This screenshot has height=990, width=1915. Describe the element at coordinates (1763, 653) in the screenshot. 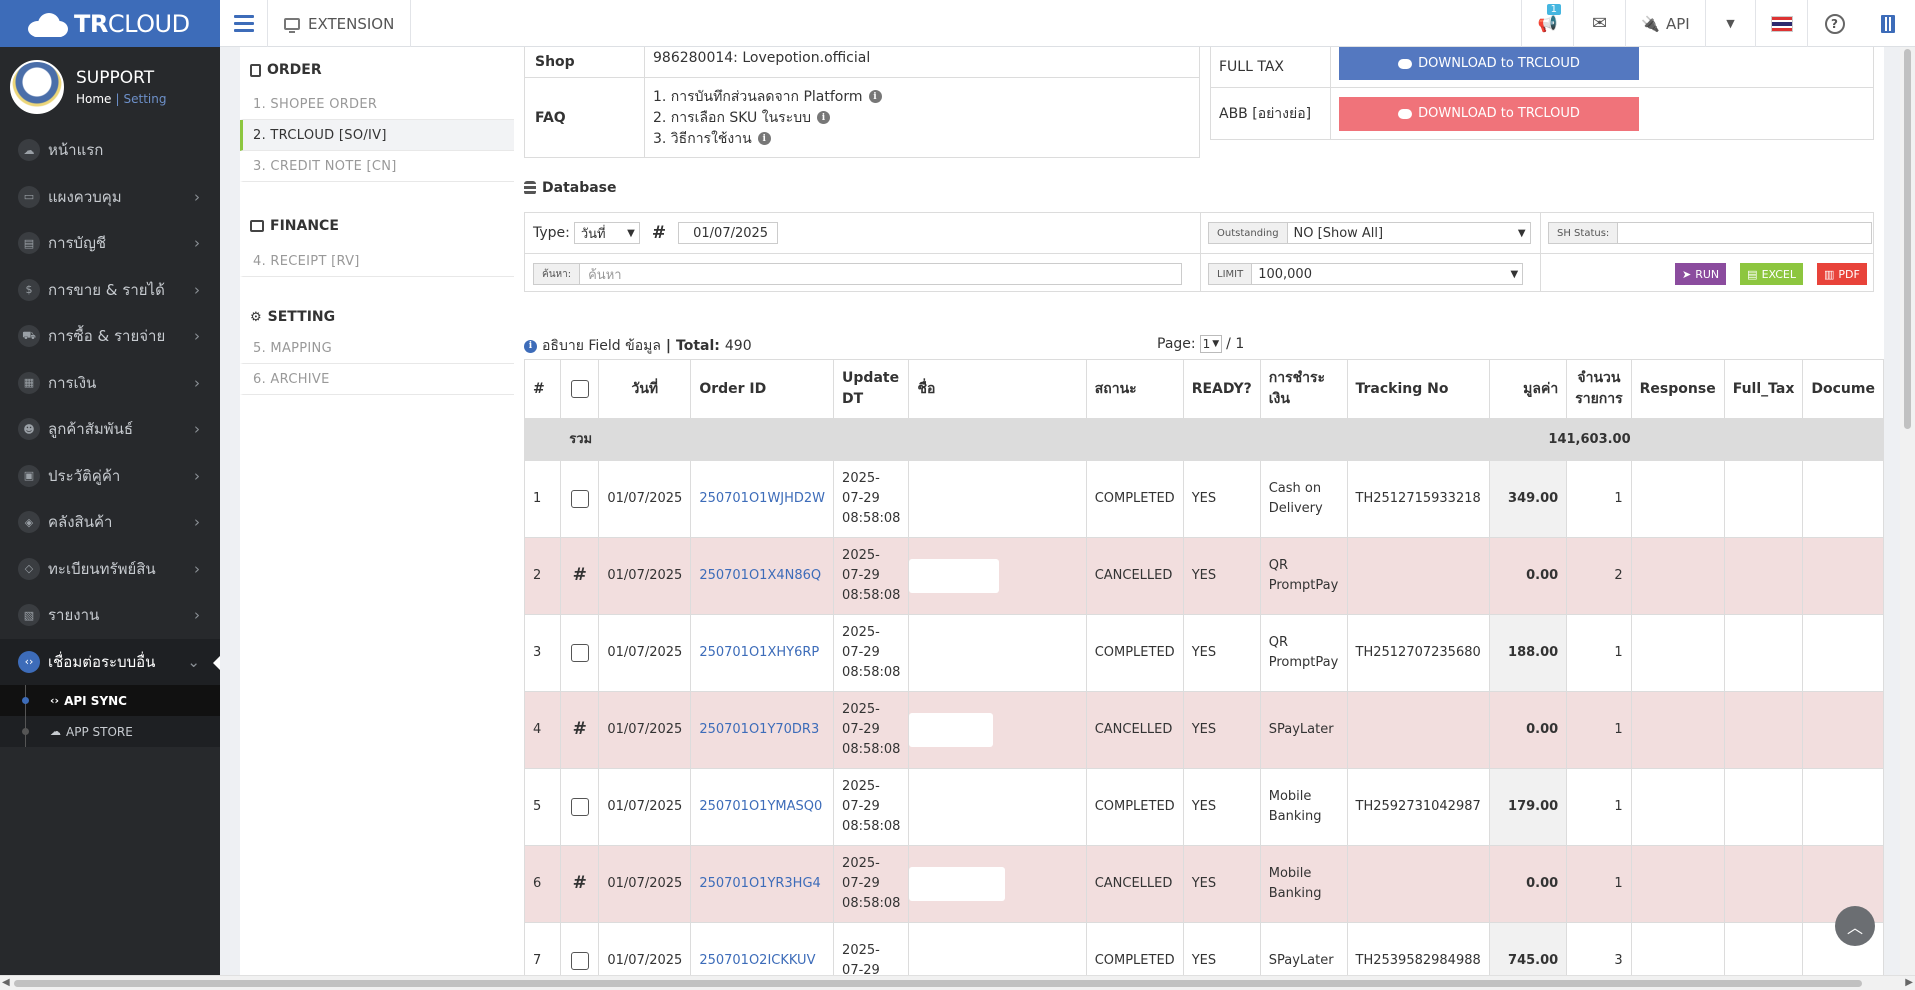

I see `row-full-tax` at that location.